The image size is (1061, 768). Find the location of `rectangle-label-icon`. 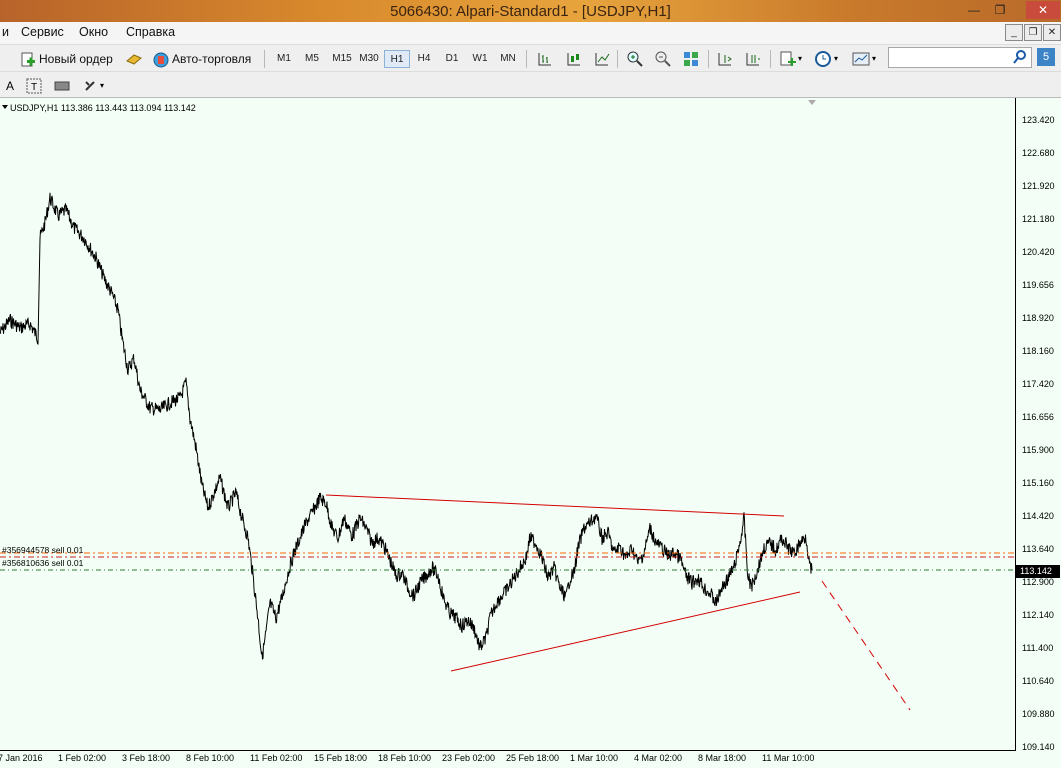

rectangle-label-icon is located at coordinates (62, 86).